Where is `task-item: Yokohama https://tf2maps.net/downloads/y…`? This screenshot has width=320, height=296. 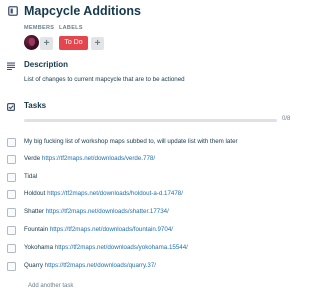
task-item: Yokohama https://tf2maps.net/downloads/y… is located at coordinates (150, 249).